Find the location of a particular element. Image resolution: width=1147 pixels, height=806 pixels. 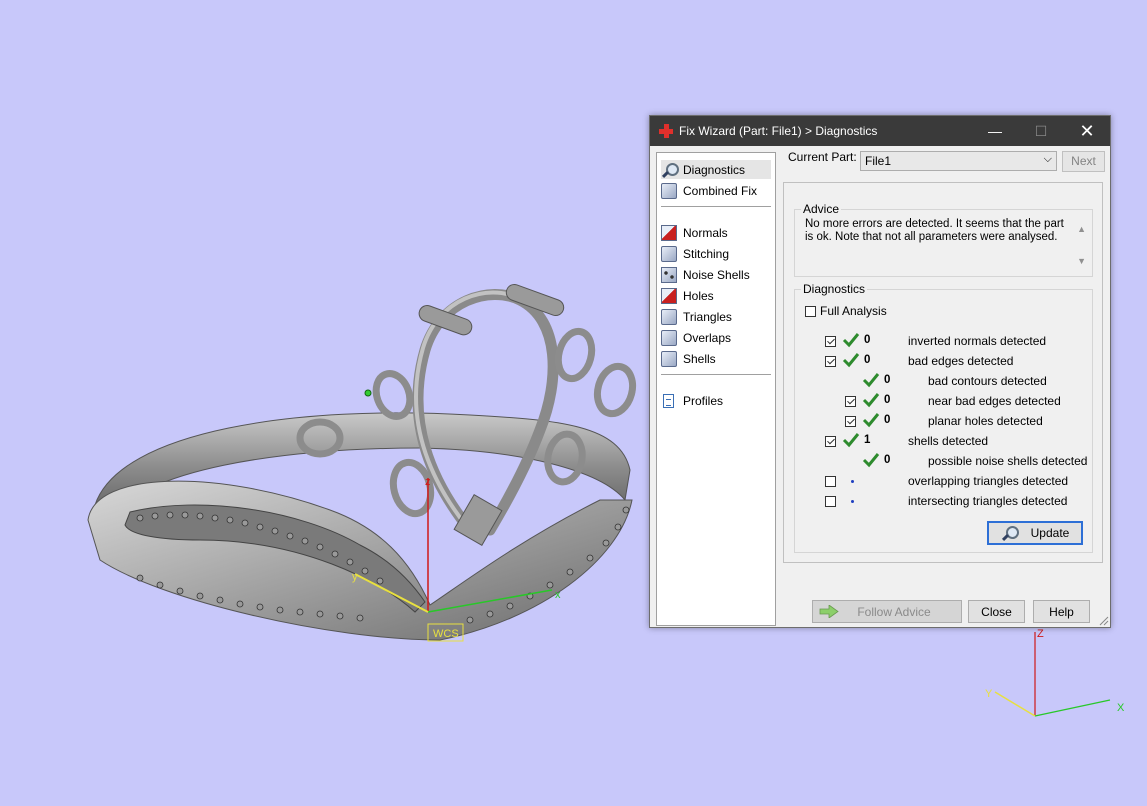

dialog-title: Fix Wizard (Part: File1) > Diagnostics is located at coordinates (778, 131).